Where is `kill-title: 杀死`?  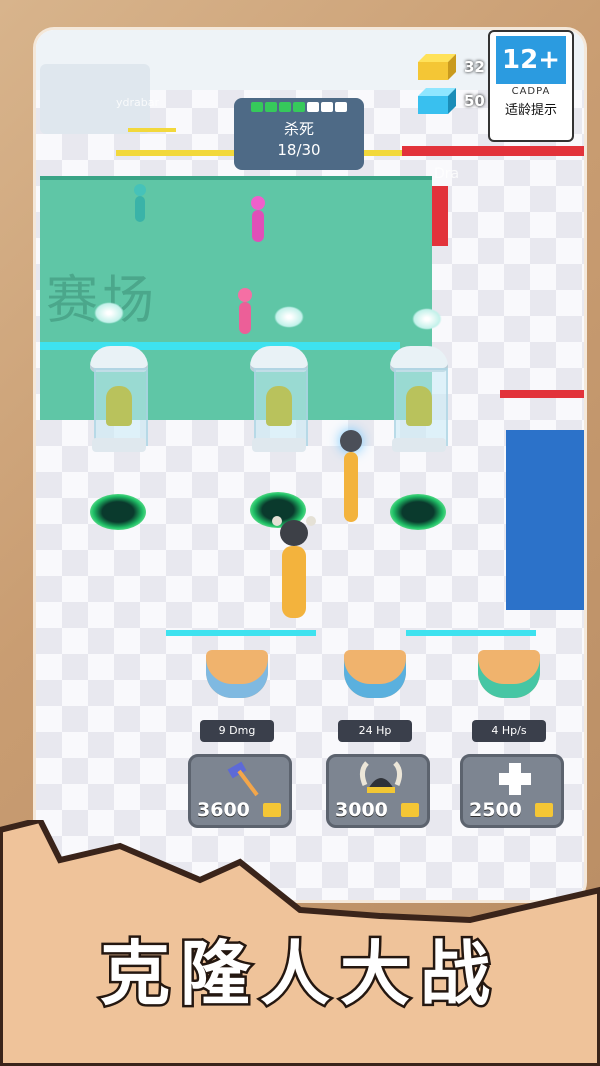 kill-title: 杀死 is located at coordinates (298, 129).